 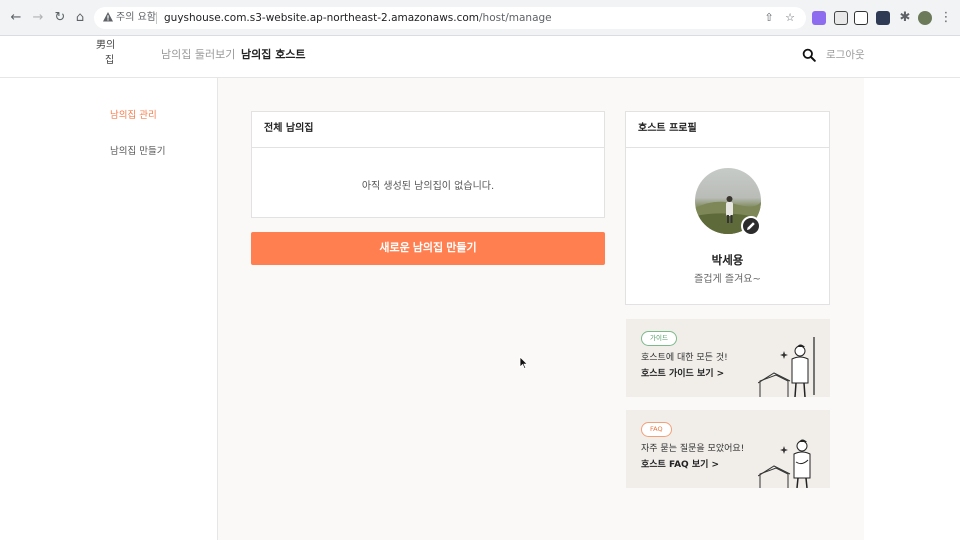 What do you see at coordinates (16, 18) in the screenshot?
I see `back-icon: ←` at bounding box center [16, 18].